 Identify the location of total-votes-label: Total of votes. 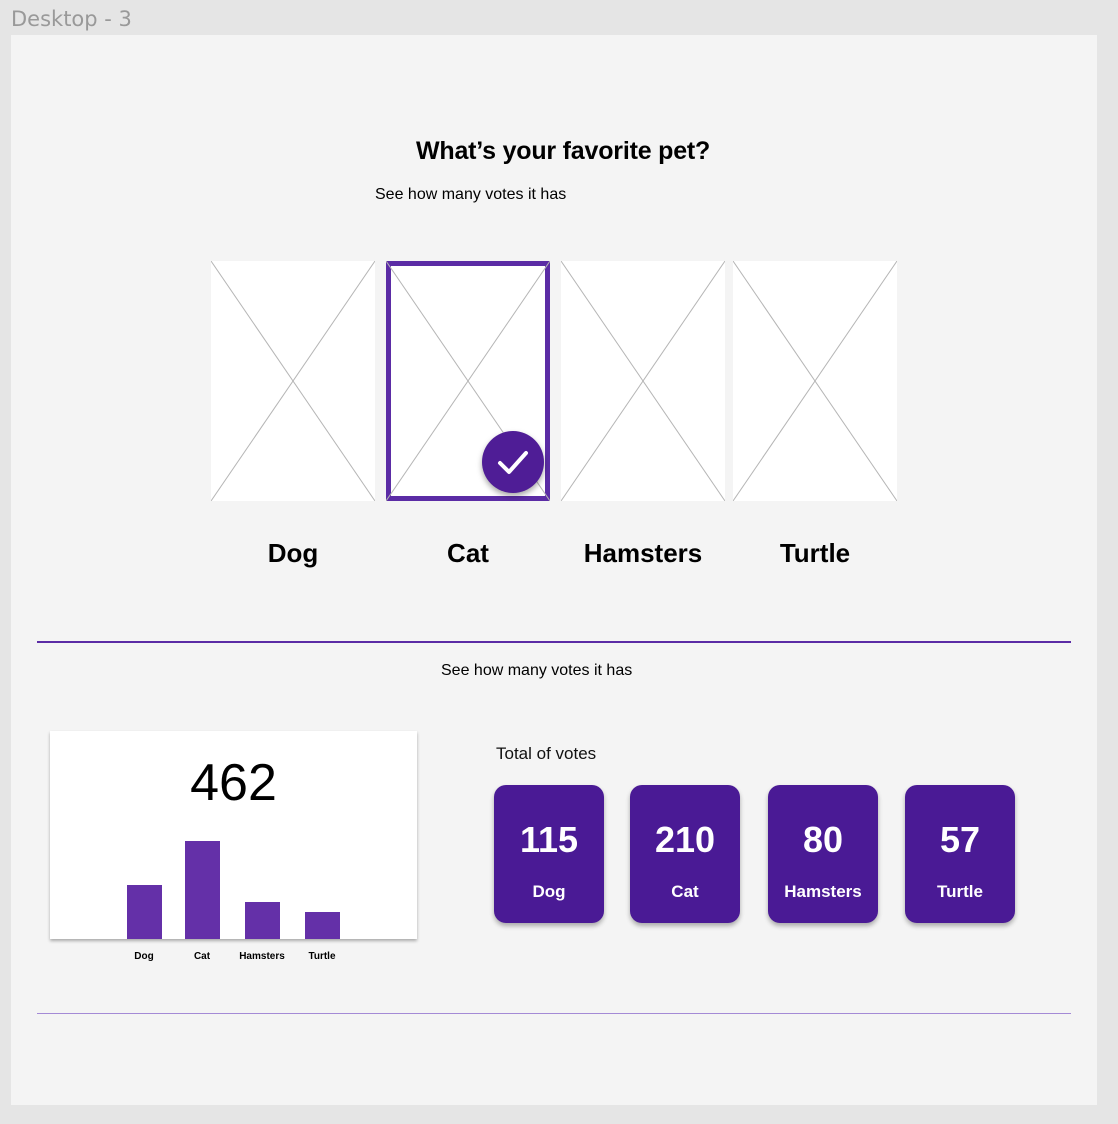
(546, 753).